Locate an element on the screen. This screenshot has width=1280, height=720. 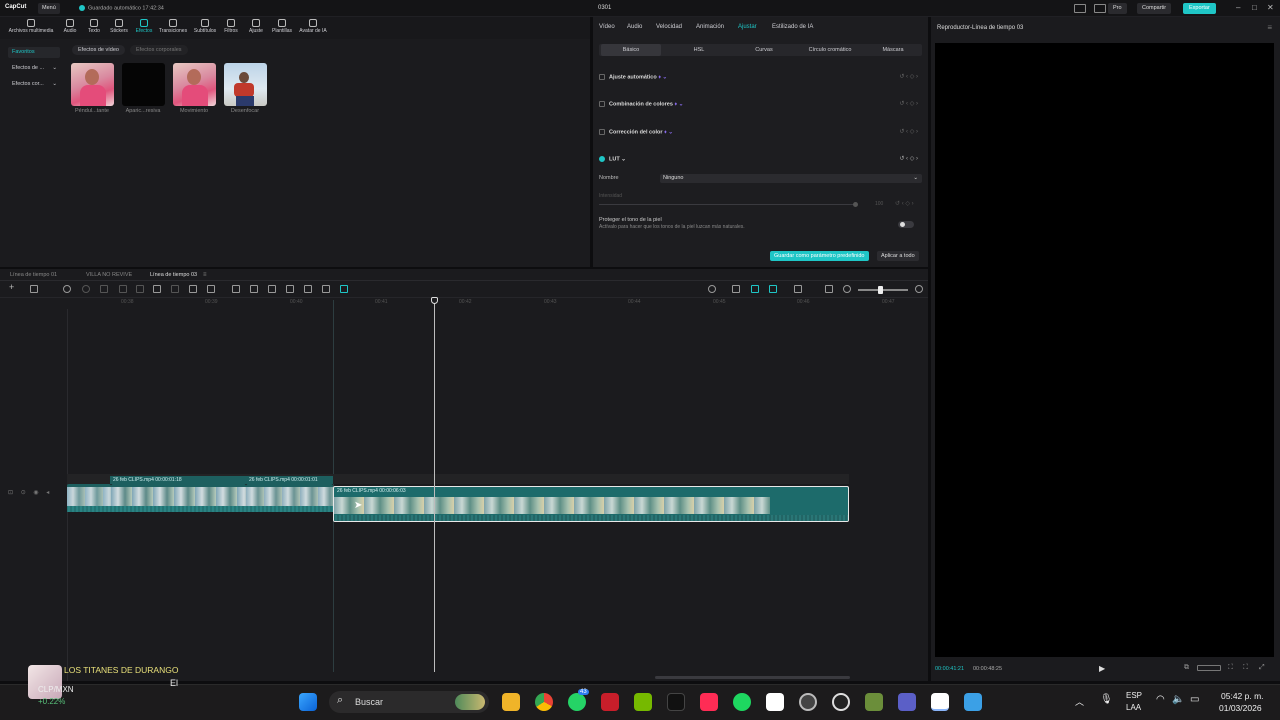
music-title: LOS TITANES DE DURANGO is located at coordinates (121, 670).